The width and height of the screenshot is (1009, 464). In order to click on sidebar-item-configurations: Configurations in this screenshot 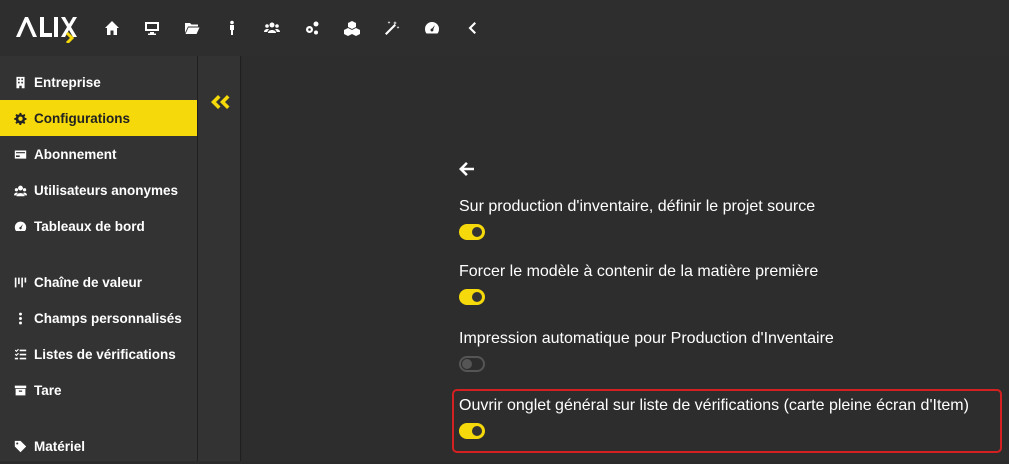, I will do `click(98, 118)`.